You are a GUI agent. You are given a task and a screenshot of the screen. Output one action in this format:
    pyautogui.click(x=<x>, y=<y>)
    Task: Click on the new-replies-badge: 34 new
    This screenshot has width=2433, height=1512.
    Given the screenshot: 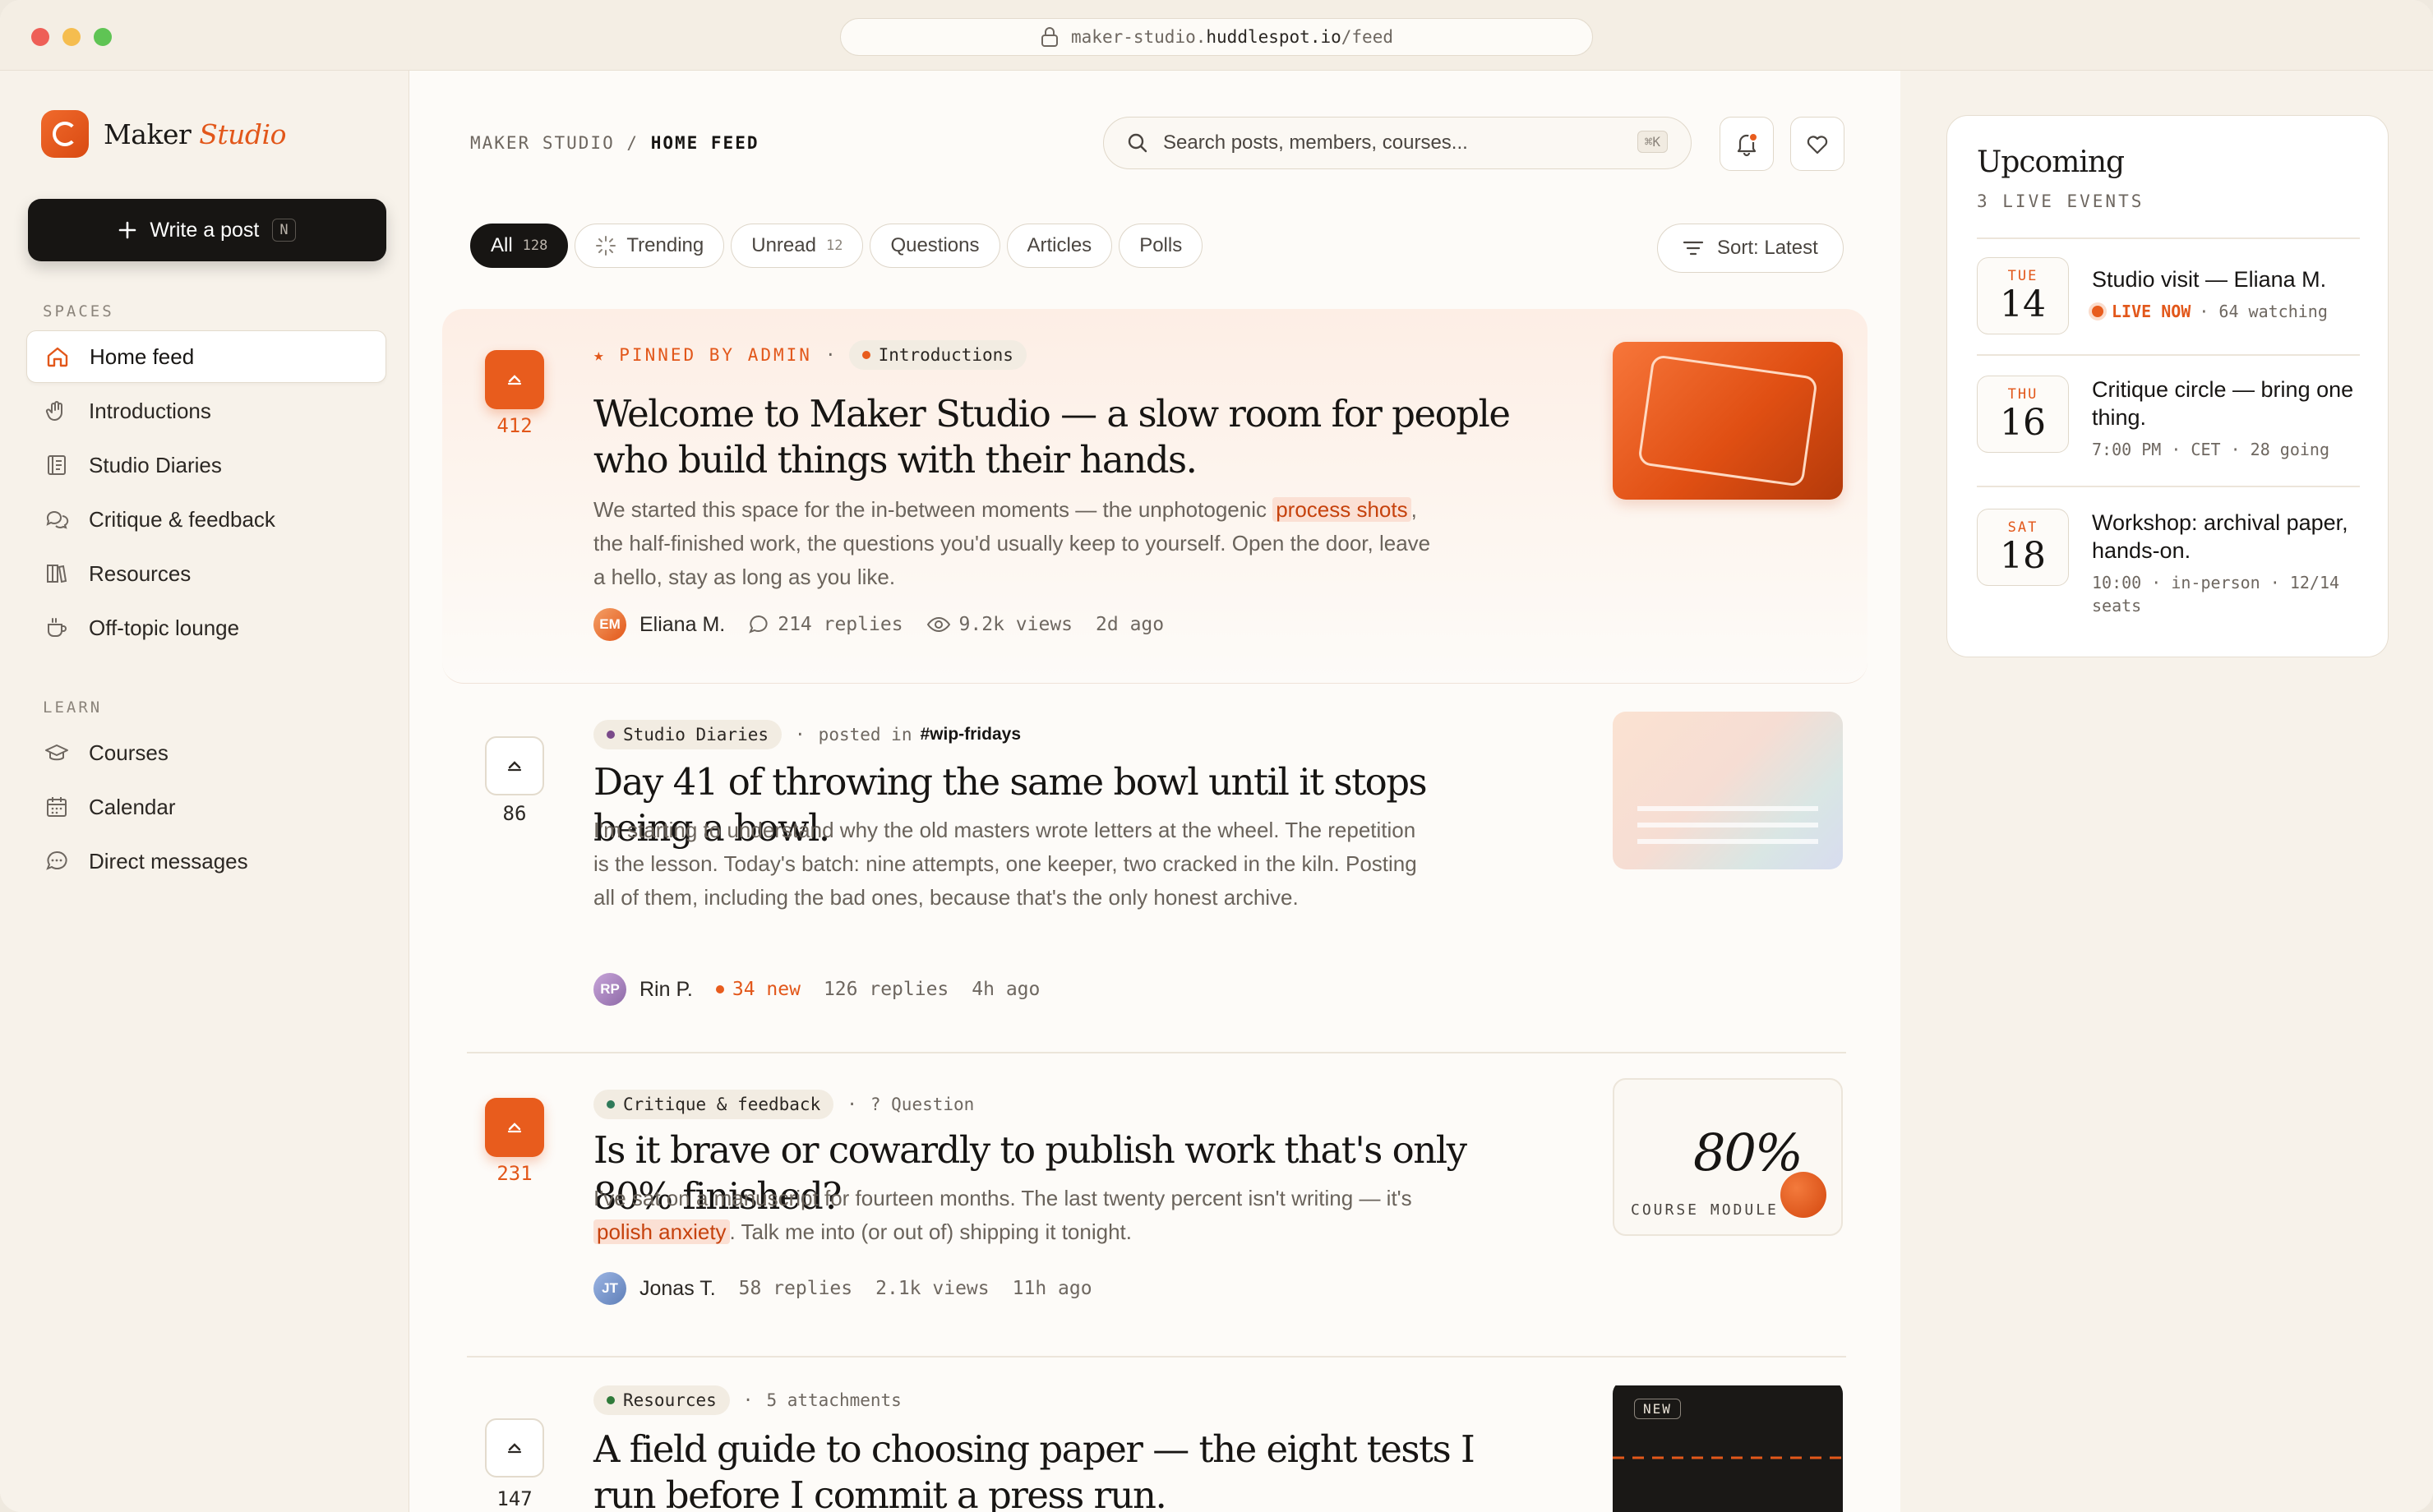 What is the action you would take?
    pyautogui.click(x=758, y=990)
    